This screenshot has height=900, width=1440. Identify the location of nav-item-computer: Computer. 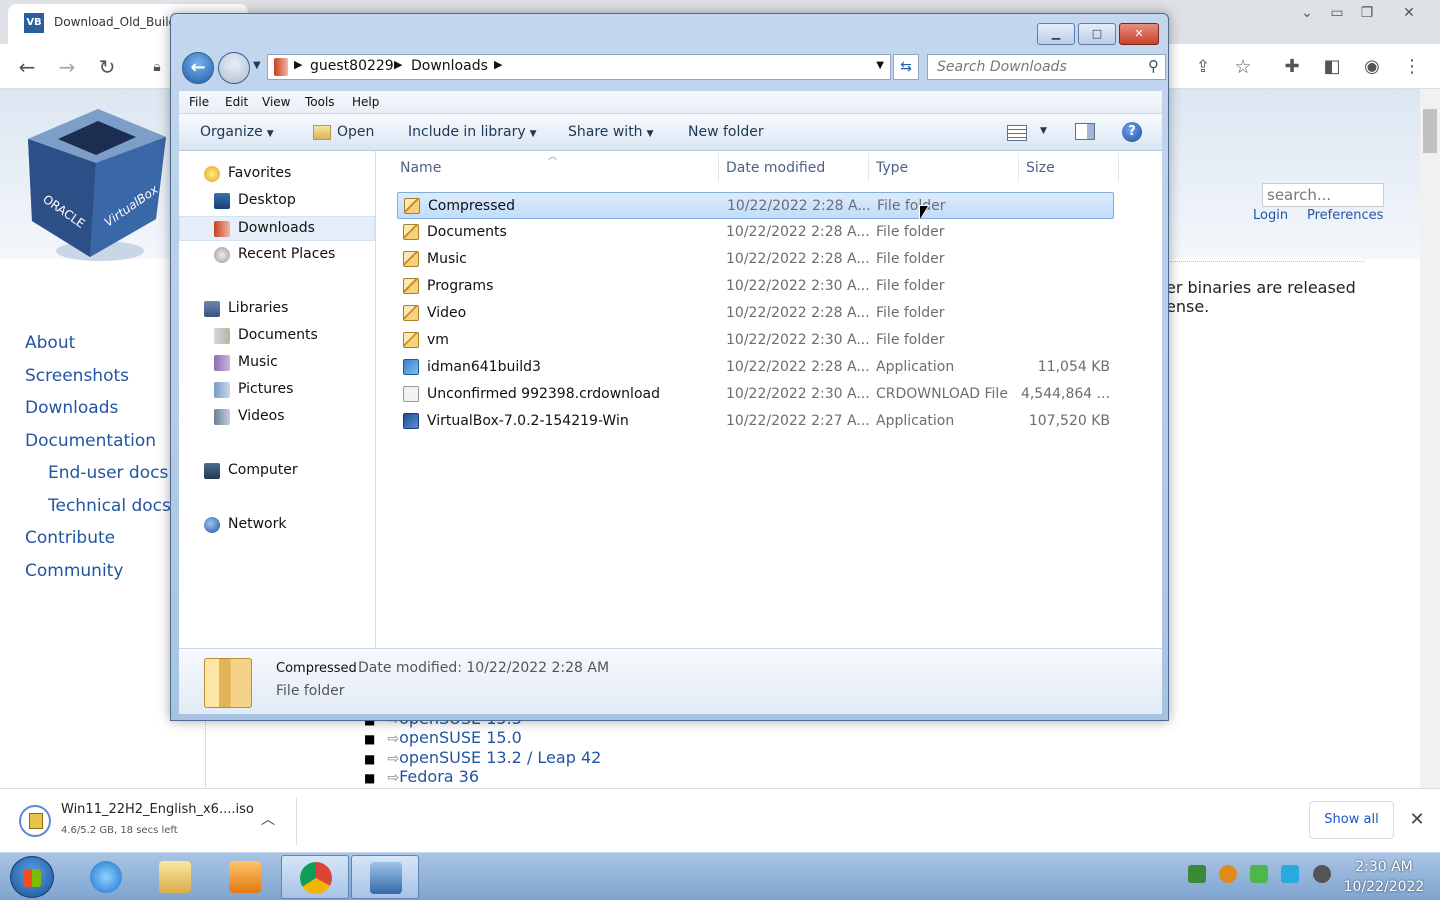
(277, 471).